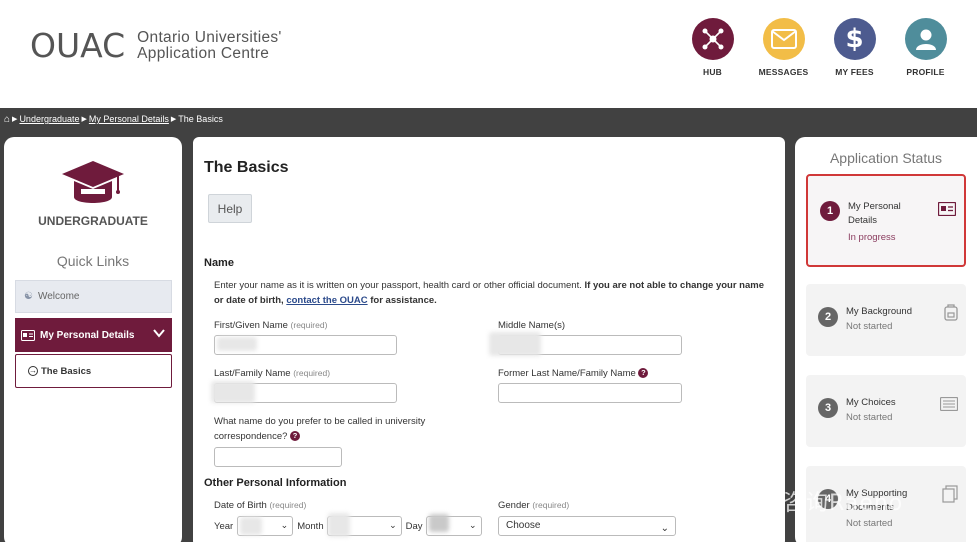 The width and height of the screenshot is (977, 542). Describe the element at coordinates (532, 325) in the screenshot. I see `middle-name-label: Middle Name(s)` at that location.